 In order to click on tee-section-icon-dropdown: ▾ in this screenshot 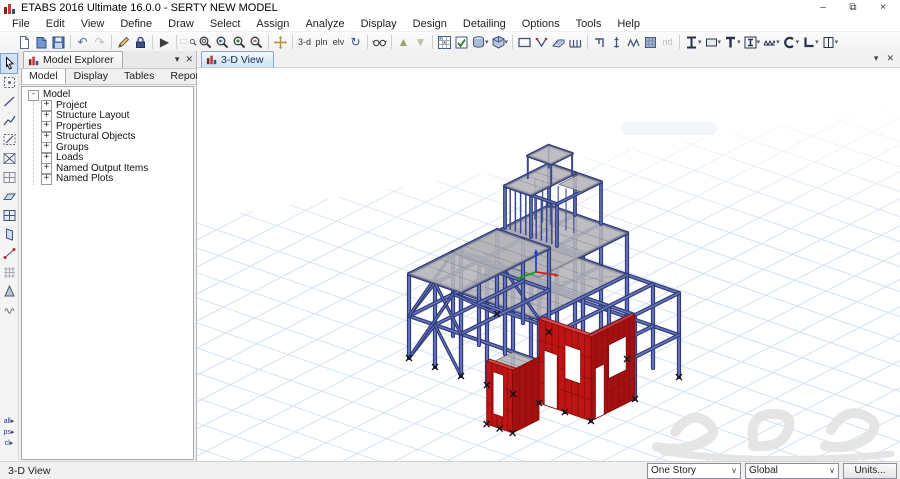, I will do `click(739, 42)`.